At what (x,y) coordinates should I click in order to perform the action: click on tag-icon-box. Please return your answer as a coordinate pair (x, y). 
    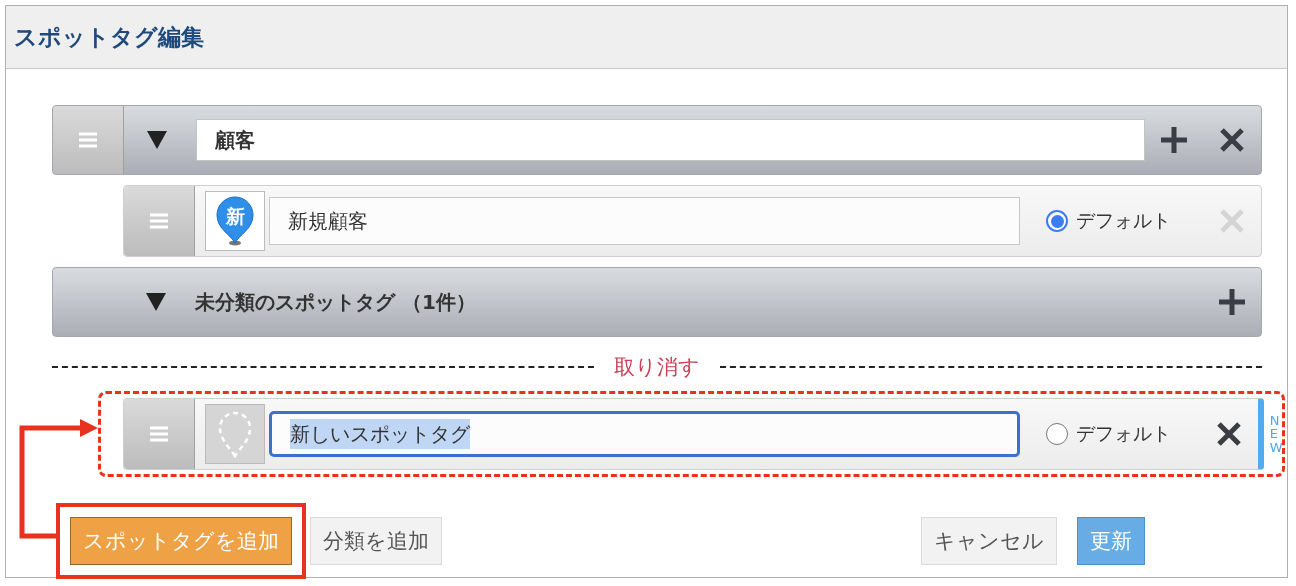
    Looking at the image, I should click on (235, 434).